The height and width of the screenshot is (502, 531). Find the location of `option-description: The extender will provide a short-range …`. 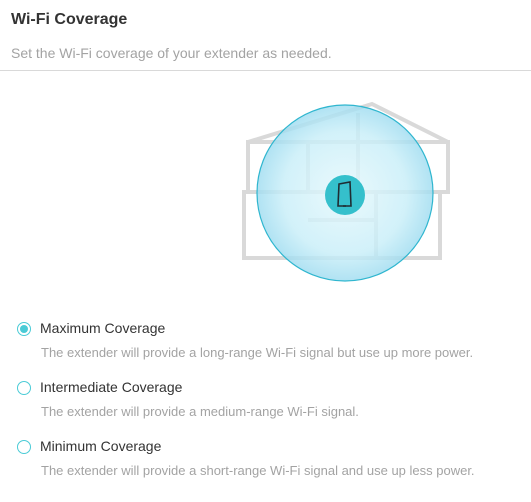

option-description: The extender will provide a short-range … is located at coordinates (258, 470).